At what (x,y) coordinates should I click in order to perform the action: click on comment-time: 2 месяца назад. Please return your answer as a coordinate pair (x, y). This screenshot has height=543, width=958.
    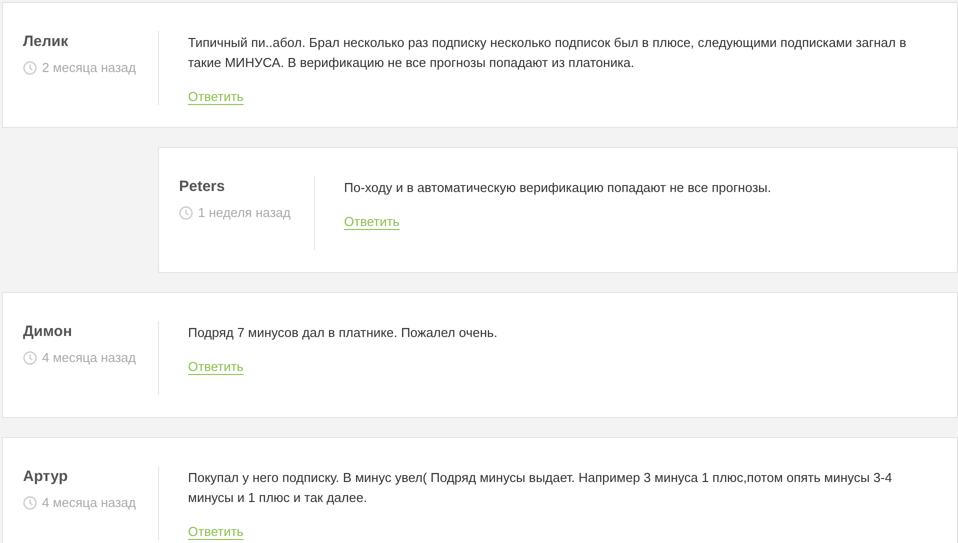
    Looking at the image, I should click on (89, 67).